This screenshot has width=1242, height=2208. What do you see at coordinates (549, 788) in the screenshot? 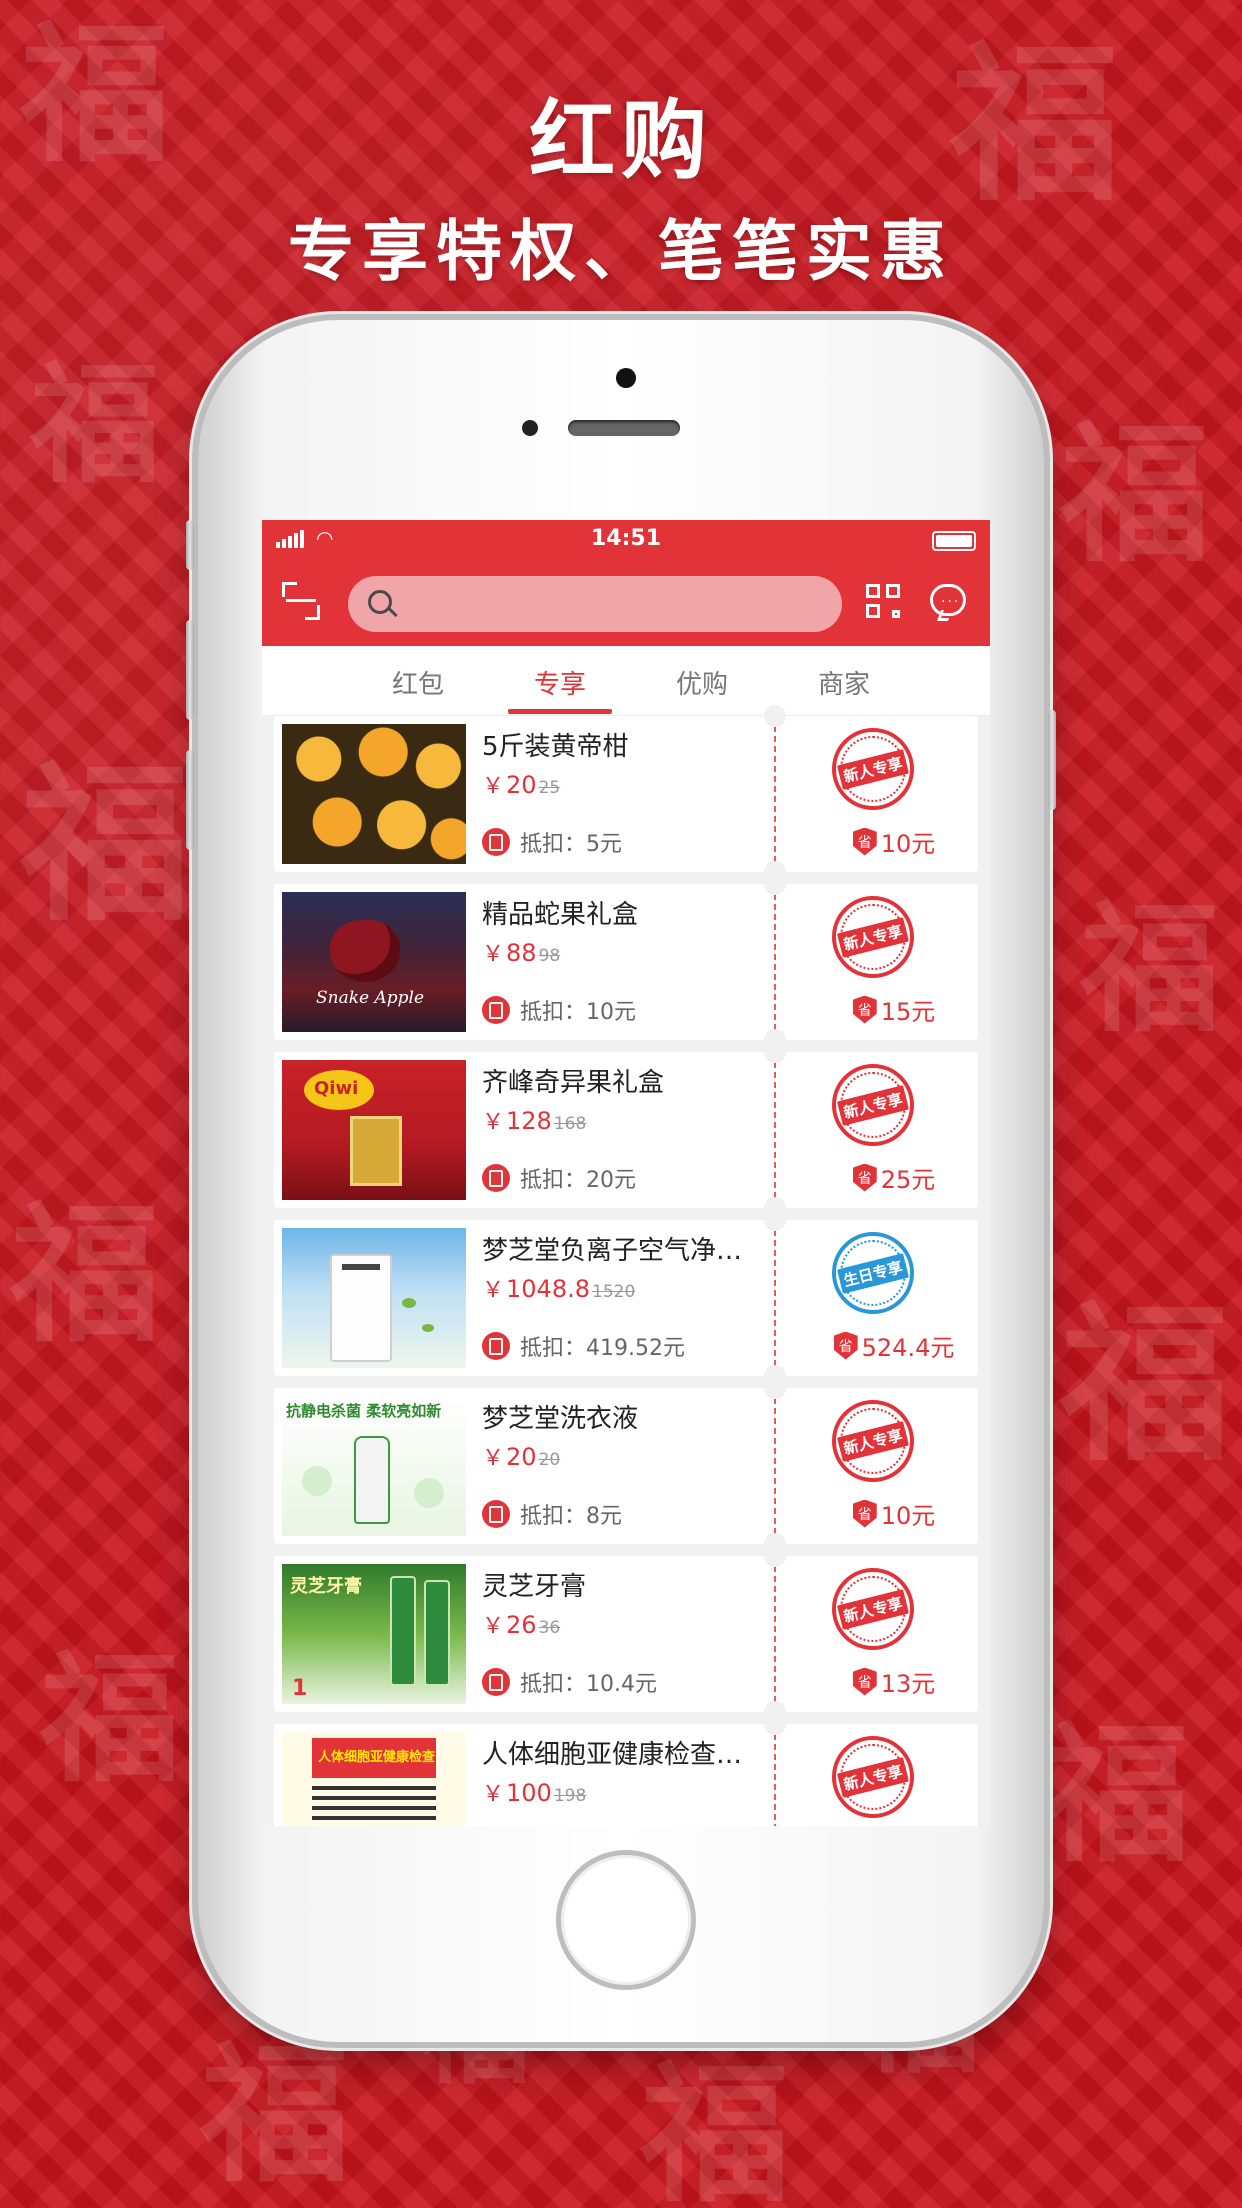
I see `original-price: 25` at bounding box center [549, 788].